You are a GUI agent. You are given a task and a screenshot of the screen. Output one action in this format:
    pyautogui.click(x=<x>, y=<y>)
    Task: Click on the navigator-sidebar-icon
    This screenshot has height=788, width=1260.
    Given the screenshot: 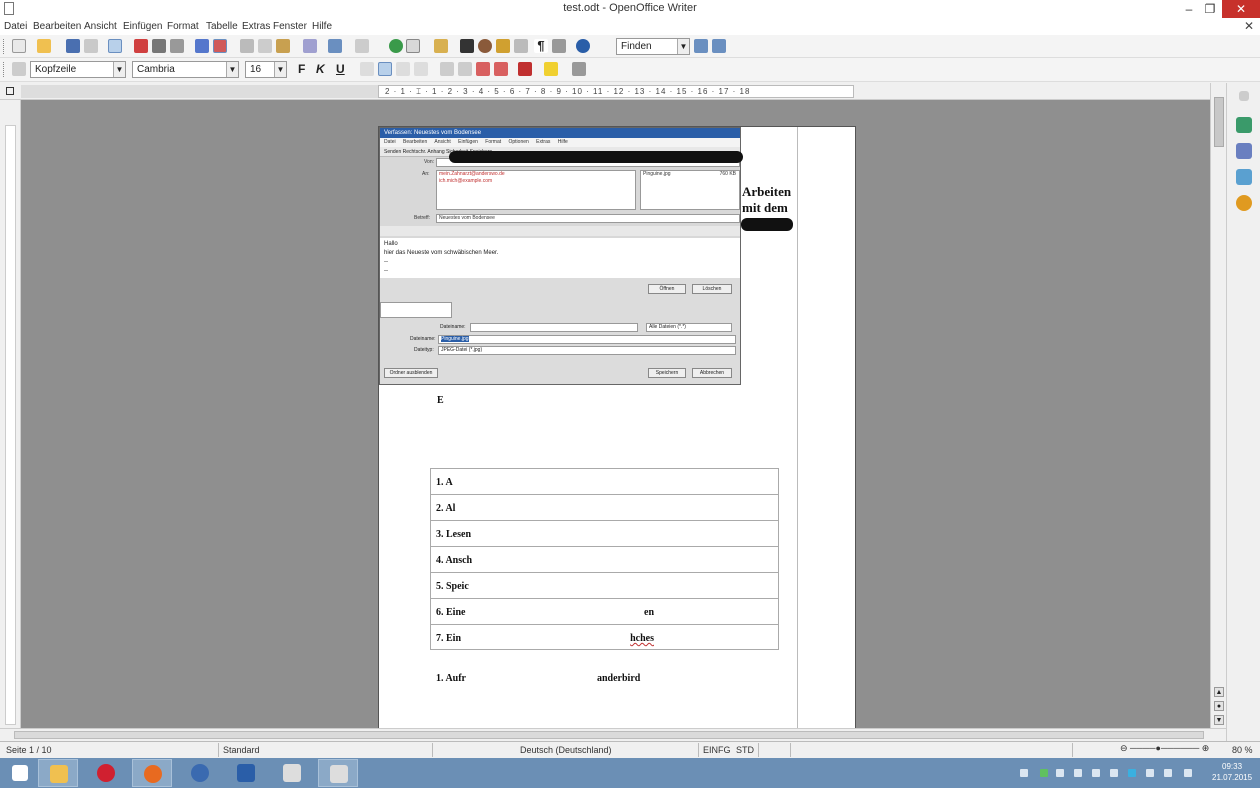 What is the action you would take?
    pyautogui.click(x=1244, y=203)
    